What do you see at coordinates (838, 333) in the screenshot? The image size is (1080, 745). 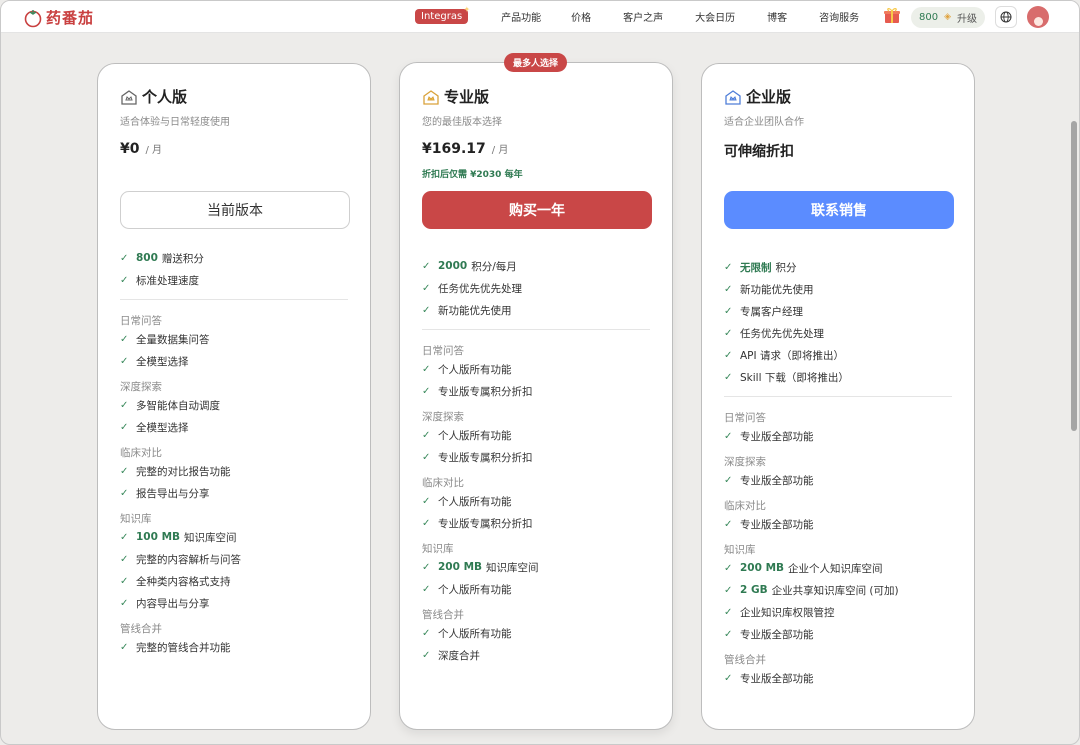 I see `feature-item: ✓ 任务优先优先处理` at bounding box center [838, 333].